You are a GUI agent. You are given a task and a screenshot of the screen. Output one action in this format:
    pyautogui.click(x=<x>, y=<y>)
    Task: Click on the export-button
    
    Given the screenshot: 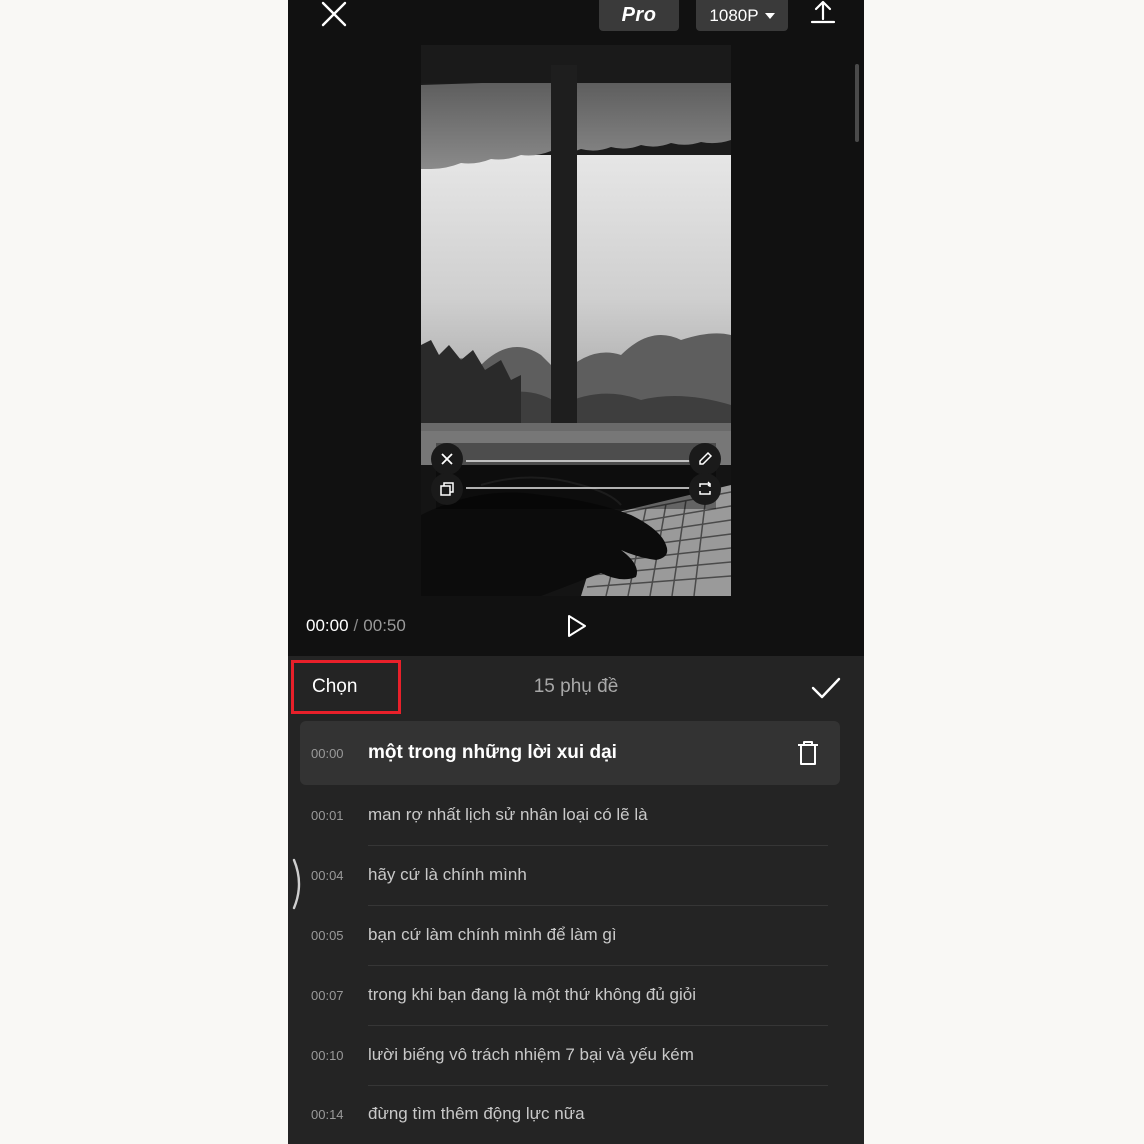 What is the action you would take?
    pyautogui.click(x=823, y=12)
    